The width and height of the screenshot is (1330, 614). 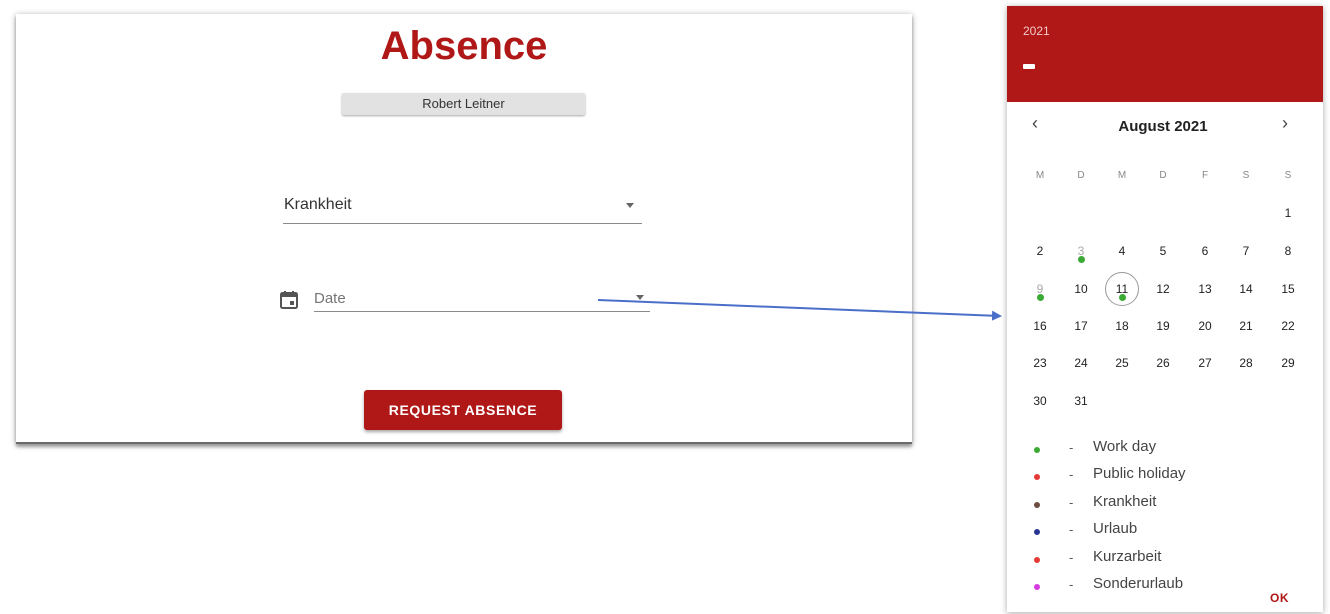 I want to click on picker-header: 2021, so click(x=1165, y=54).